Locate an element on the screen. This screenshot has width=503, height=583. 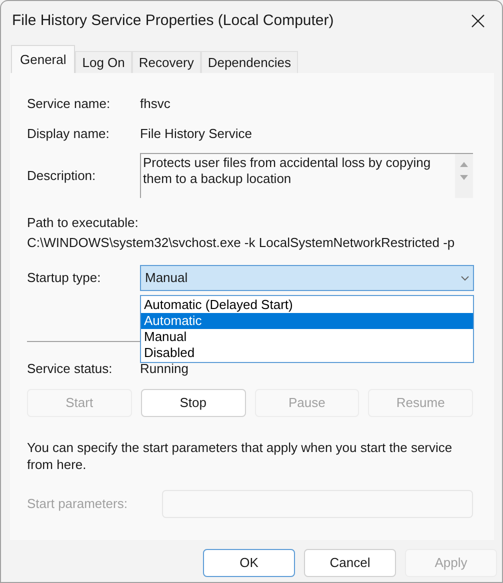
service-status-value: Running is located at coordinates (164, 369).